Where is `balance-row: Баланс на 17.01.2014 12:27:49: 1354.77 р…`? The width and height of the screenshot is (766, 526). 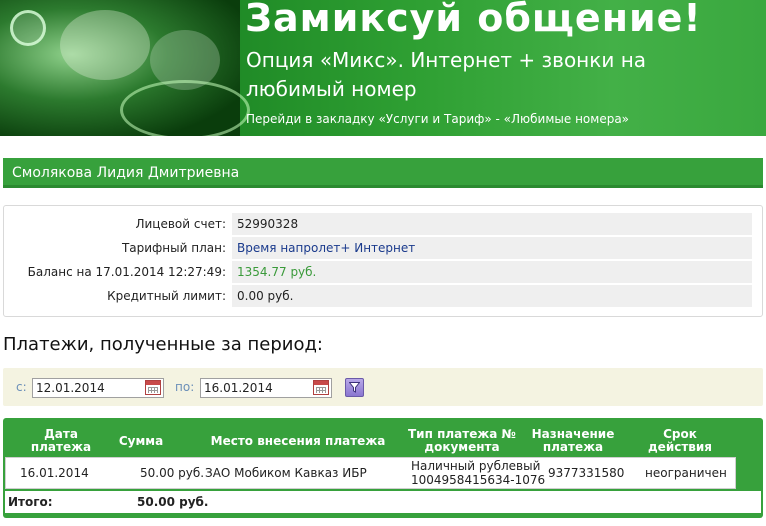 balance-row: Баланс на 17.01.2014 12:27:49: 1354.77 р… is located at coordinates (383, 272).